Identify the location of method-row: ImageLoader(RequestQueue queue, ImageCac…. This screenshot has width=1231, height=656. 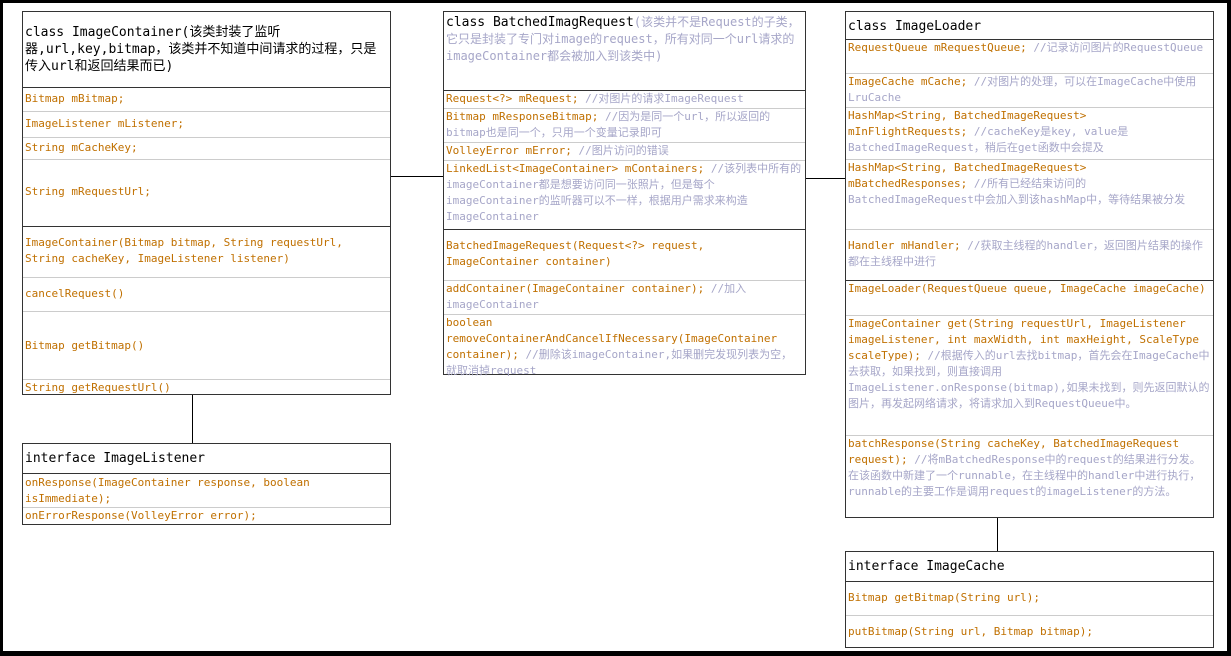
(1029, 298).